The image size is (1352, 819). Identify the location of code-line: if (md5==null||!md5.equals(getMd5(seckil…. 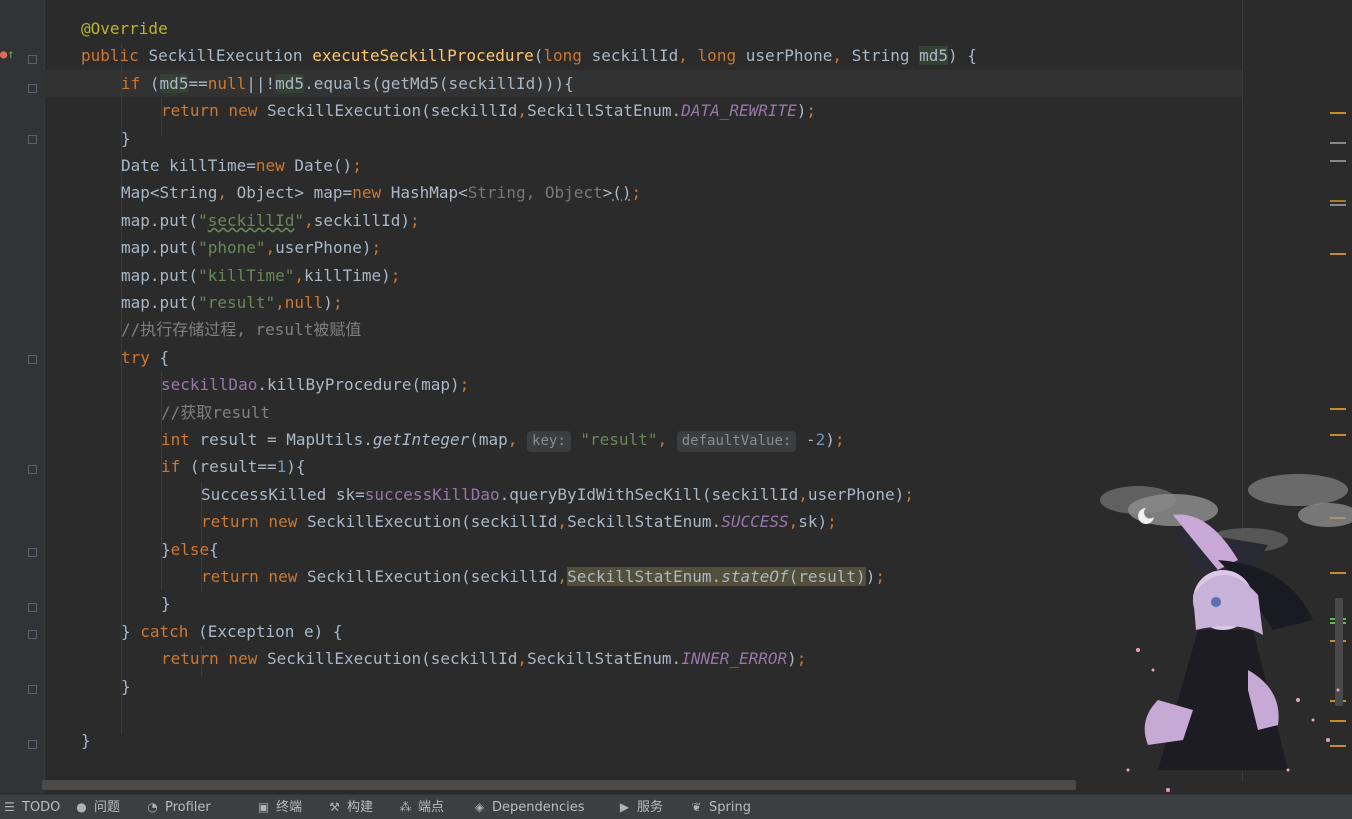
(347, 83).